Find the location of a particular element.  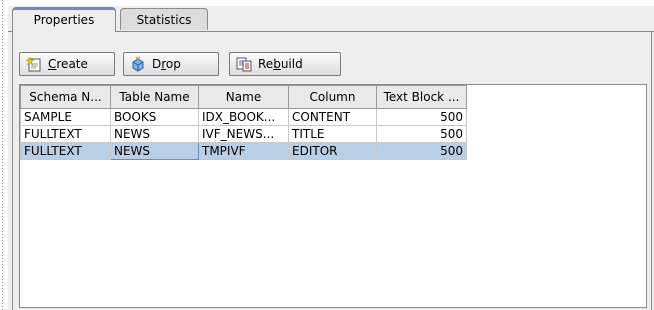

table-row: SAMPLE BOOKS IDX_BOOK... CONTENT 500 is located at coordinates (243, 117).